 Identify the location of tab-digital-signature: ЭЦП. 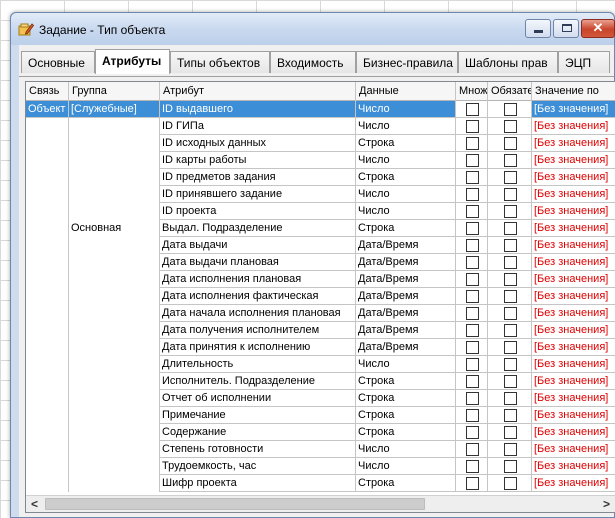
(584, 62).